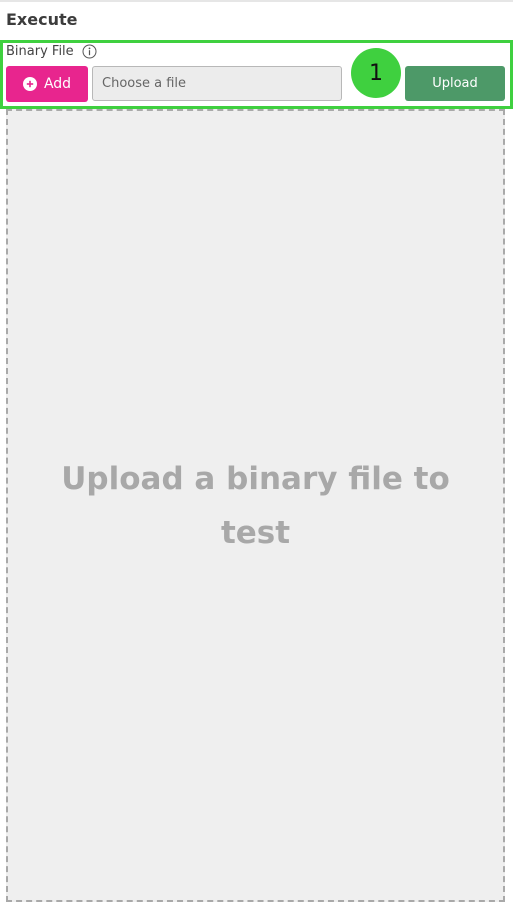  What do you see at coordinates (57, 84) in the screenshot?
I see `add-button-label: Add` at bounding box center [57, 84].